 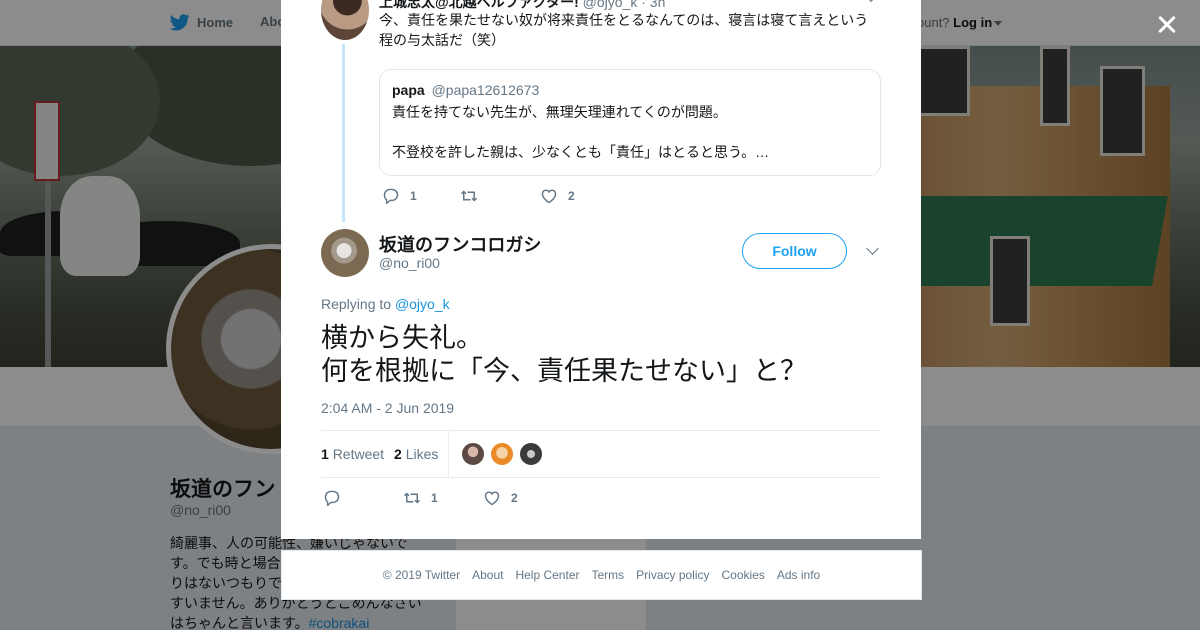 I want to click on retweet-button: 1, so click(x=443, y=498).